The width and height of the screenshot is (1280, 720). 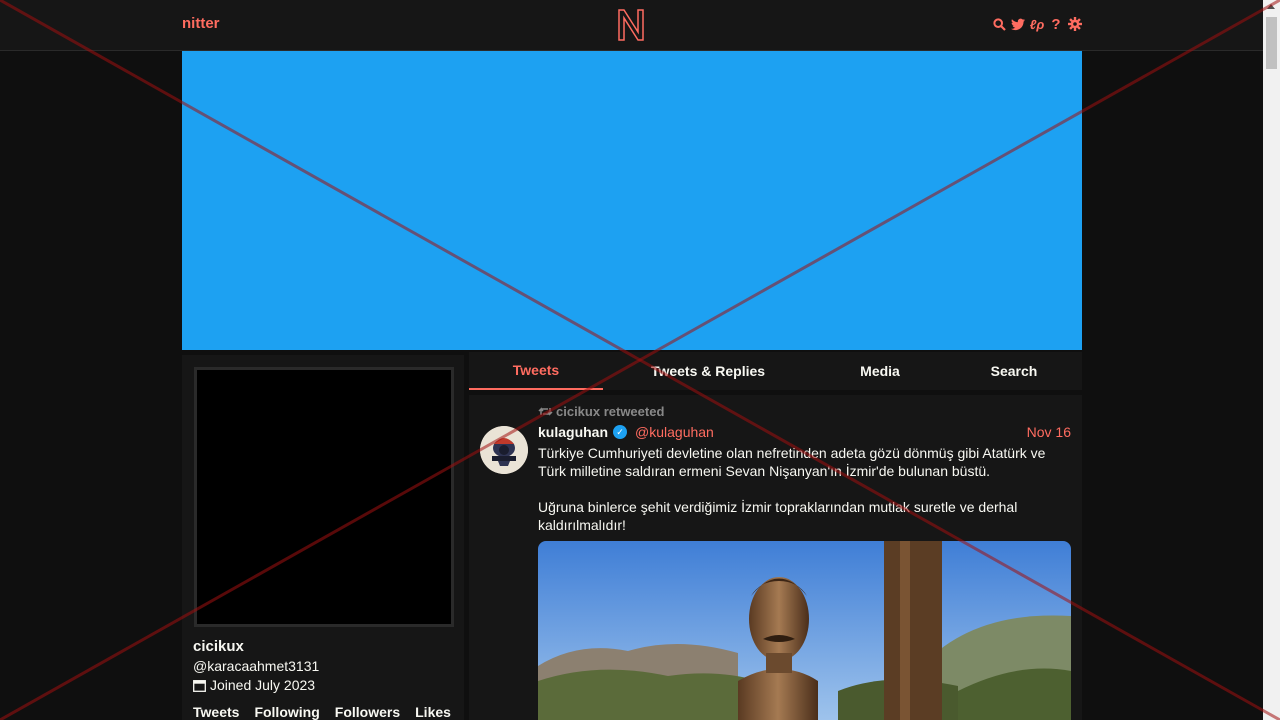 I want to click on profile-stats: Tweets Following Followers Likes, so click(x=322, y=712).